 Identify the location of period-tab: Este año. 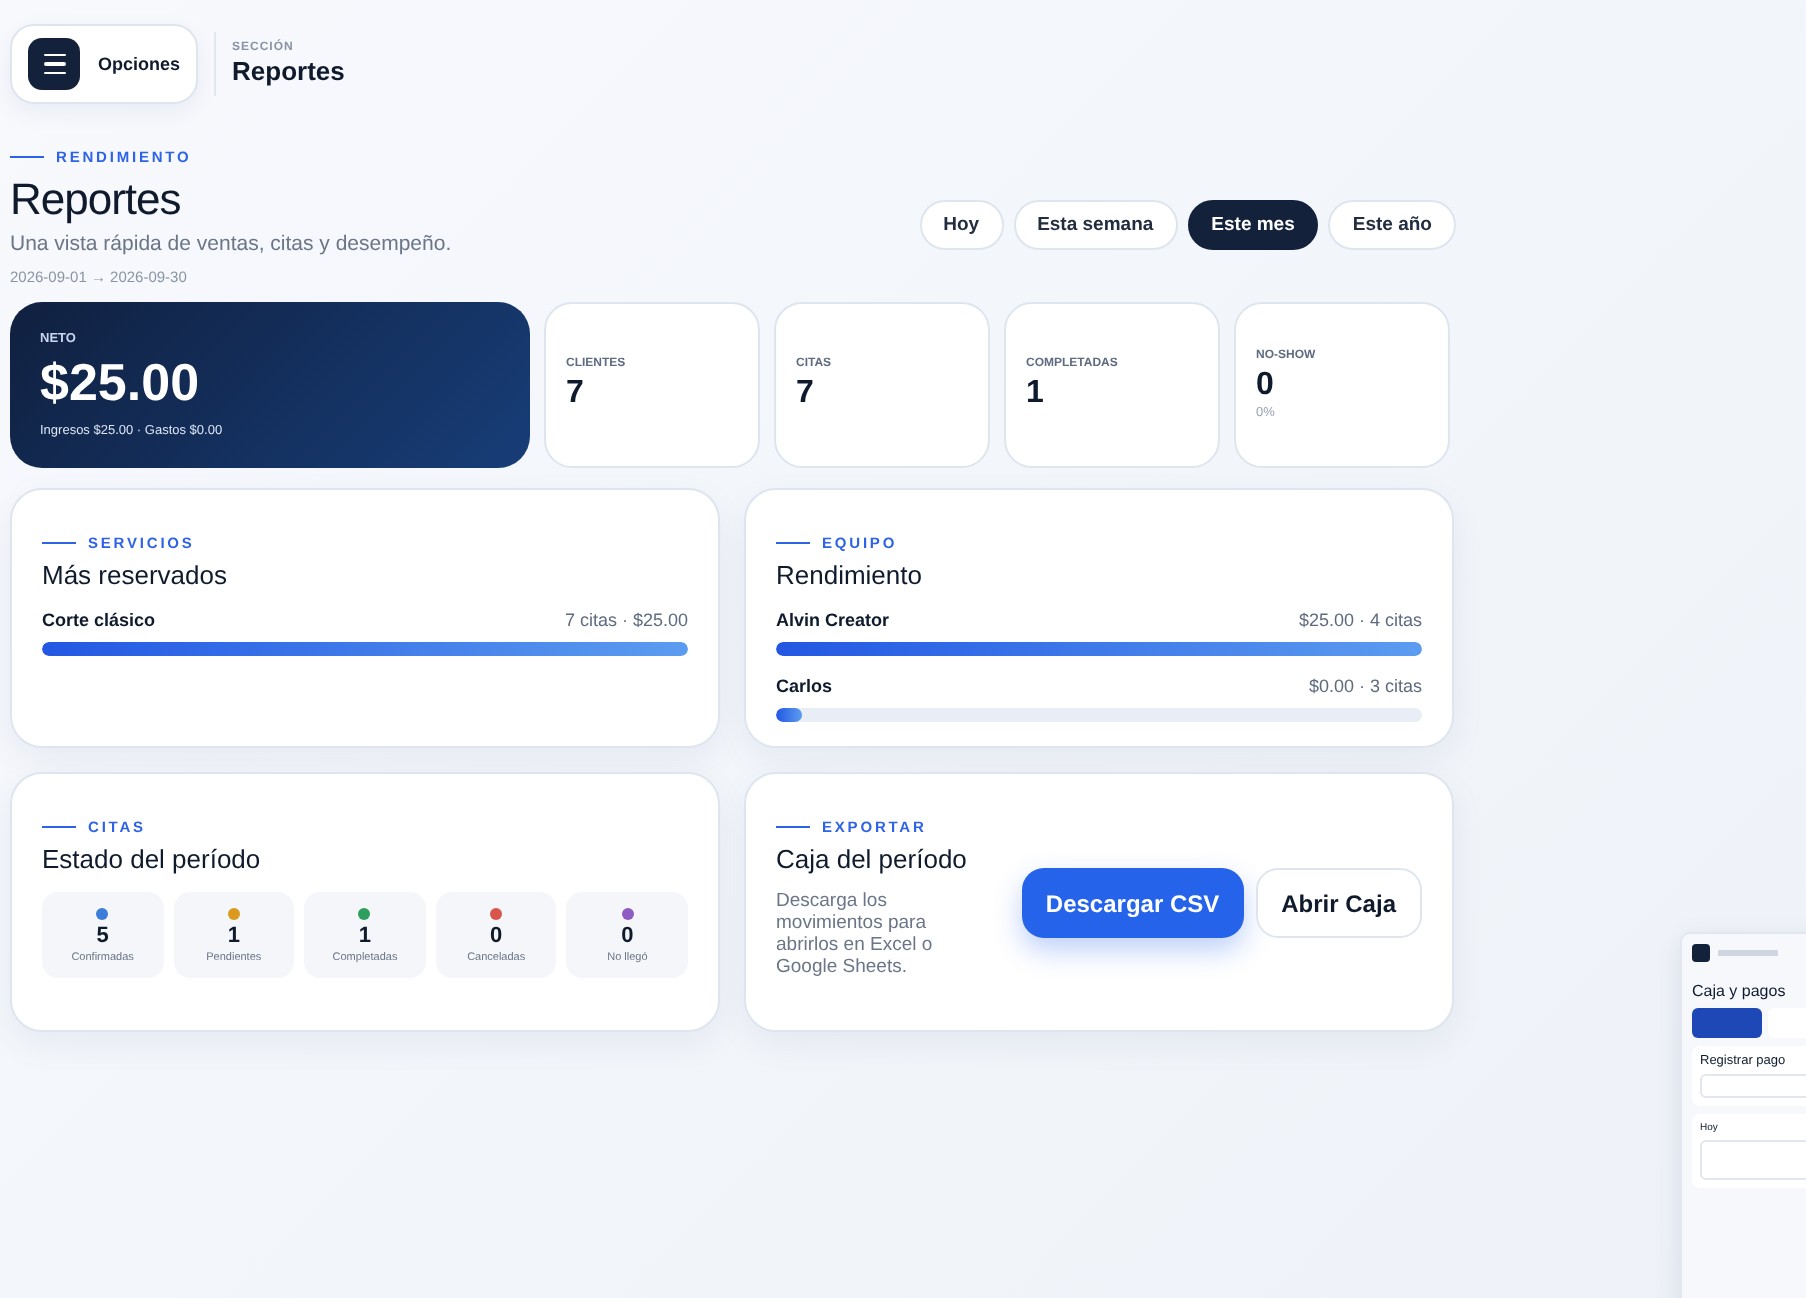
(1392, 225).